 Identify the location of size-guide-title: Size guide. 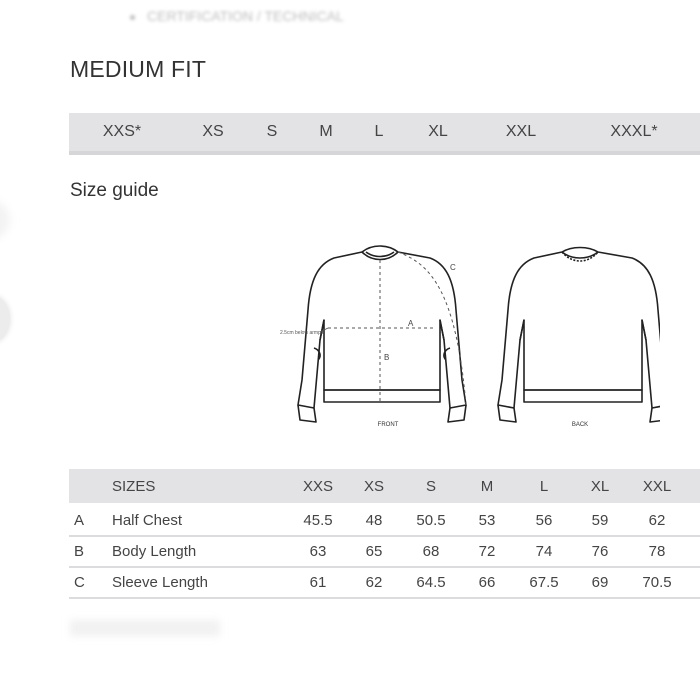
(114, 190).